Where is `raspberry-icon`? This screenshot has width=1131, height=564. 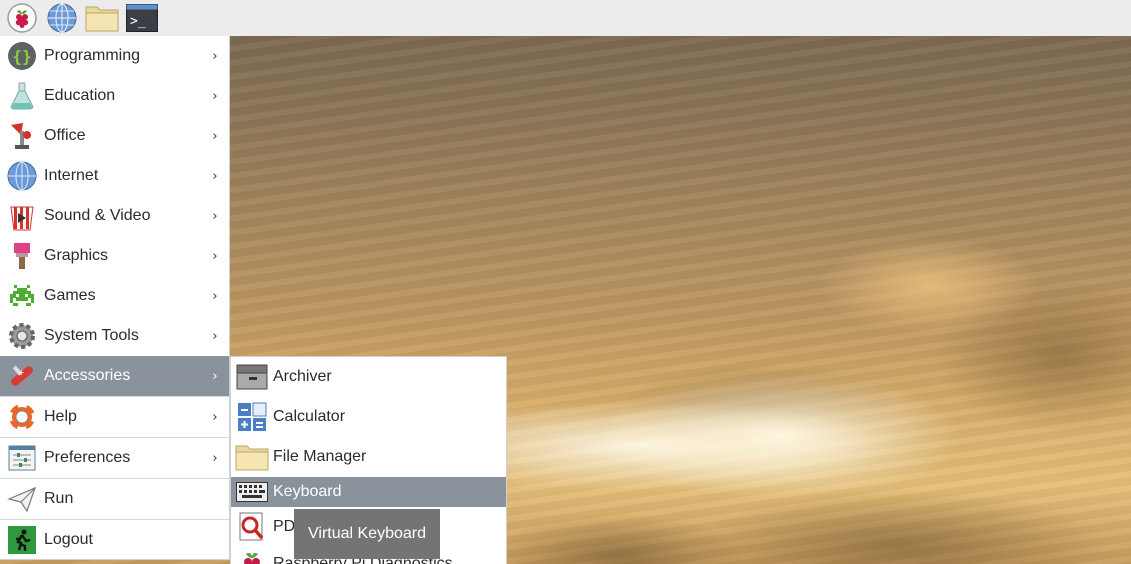 raspberry-icon is located at coordinates (252, 554).